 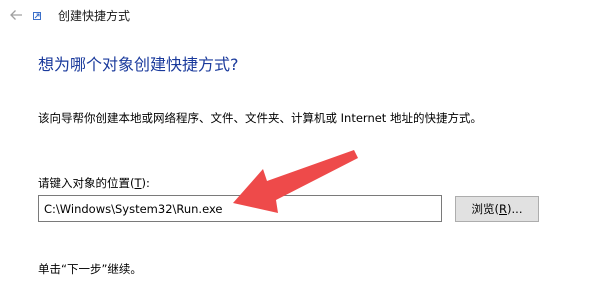 I want to click on location-label-suffix: ):, so click(x=145, y=183).